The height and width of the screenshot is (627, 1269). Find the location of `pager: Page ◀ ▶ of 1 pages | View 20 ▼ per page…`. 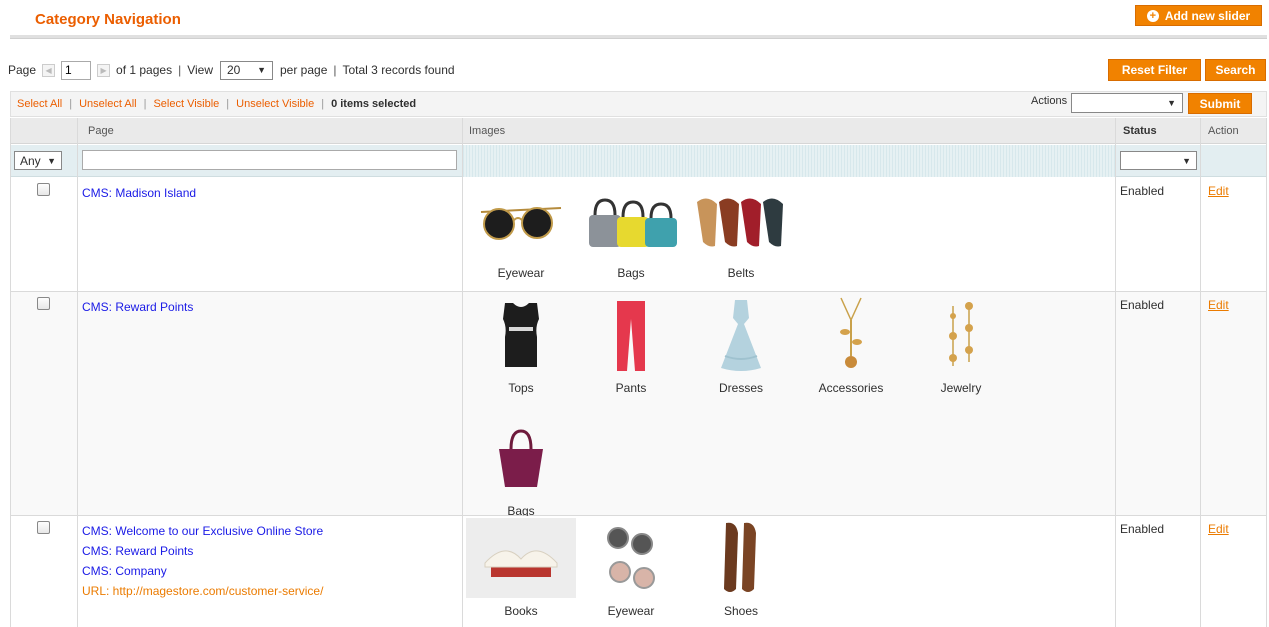

pager: Page ◀ ▶ of 1 pages | View 20 ▼ per page… is located at coordinates (231, 70).